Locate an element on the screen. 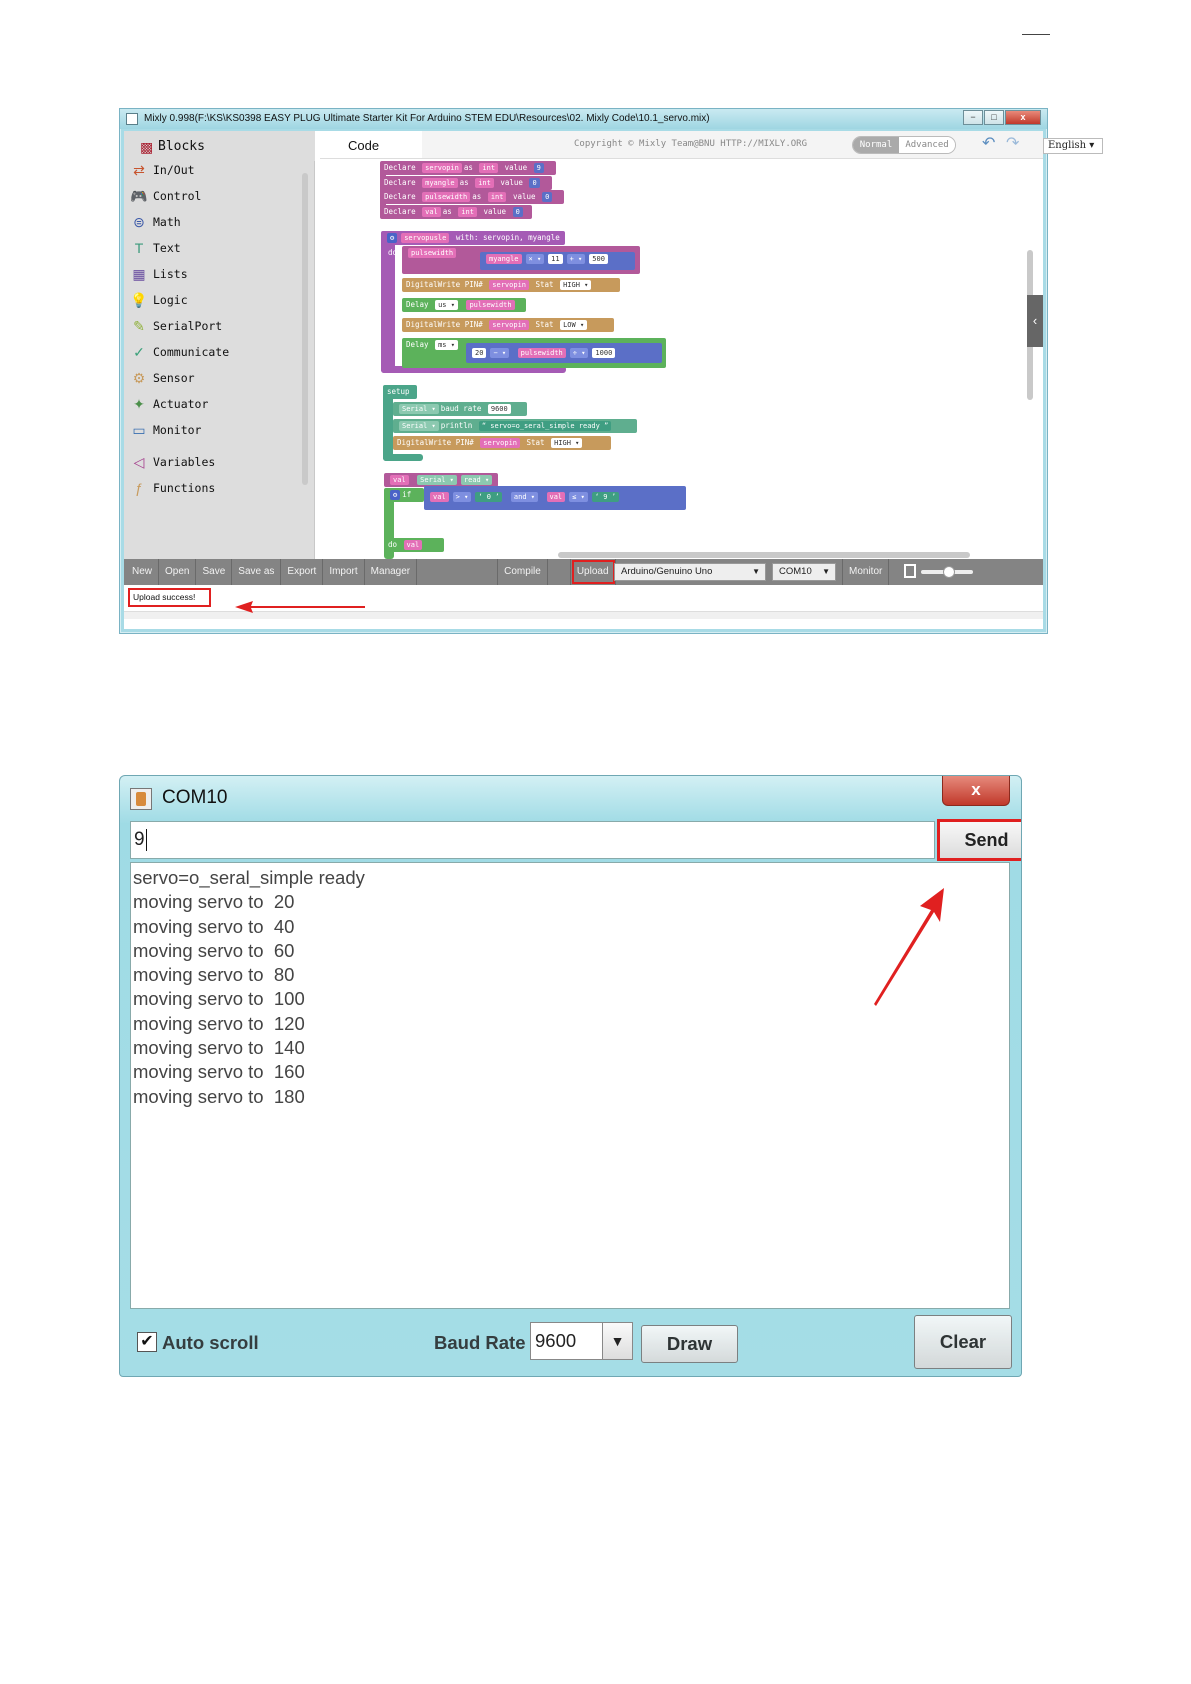 The height and width of the screenshot is (1684, 1191). serial-select-2: Serial ▾ is located at coordinates (419, 426).